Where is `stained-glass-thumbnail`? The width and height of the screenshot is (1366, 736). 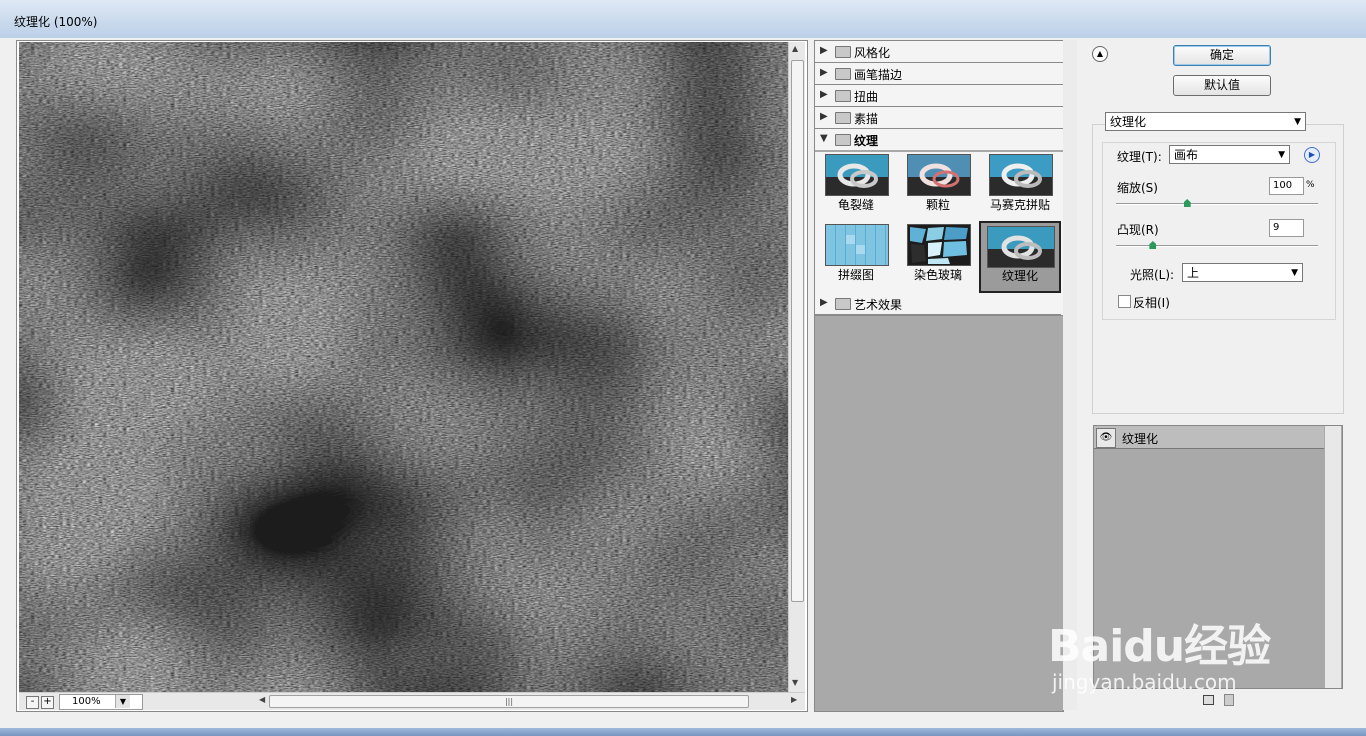 stained-glass-thumbnail is located at coordinates (939, 245).